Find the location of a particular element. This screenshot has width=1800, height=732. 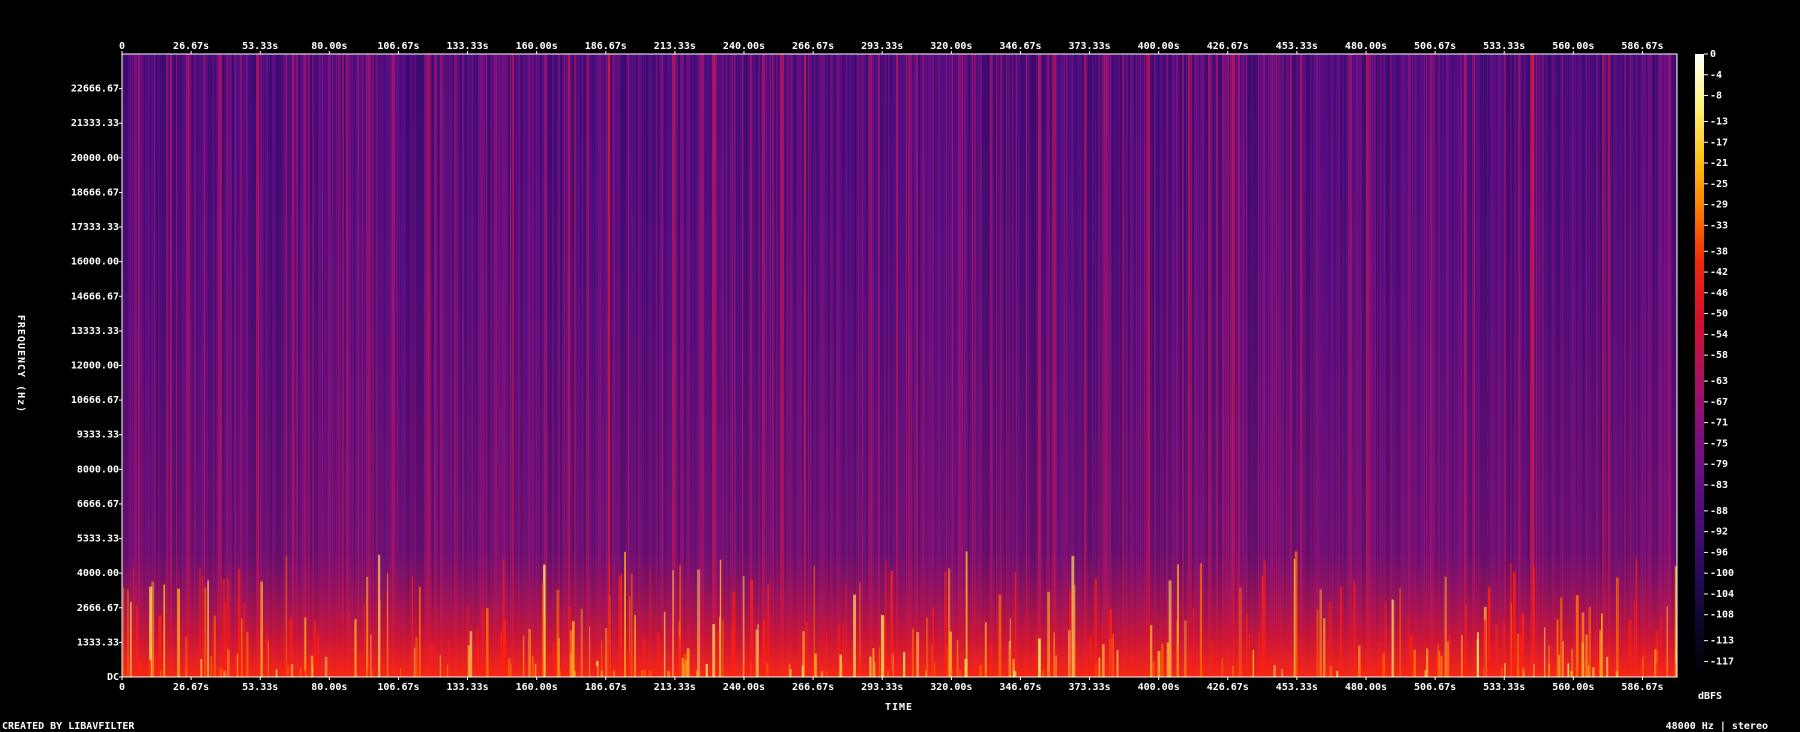

colorbar-tick-label: -100 is located at coordinates (1722, 573).